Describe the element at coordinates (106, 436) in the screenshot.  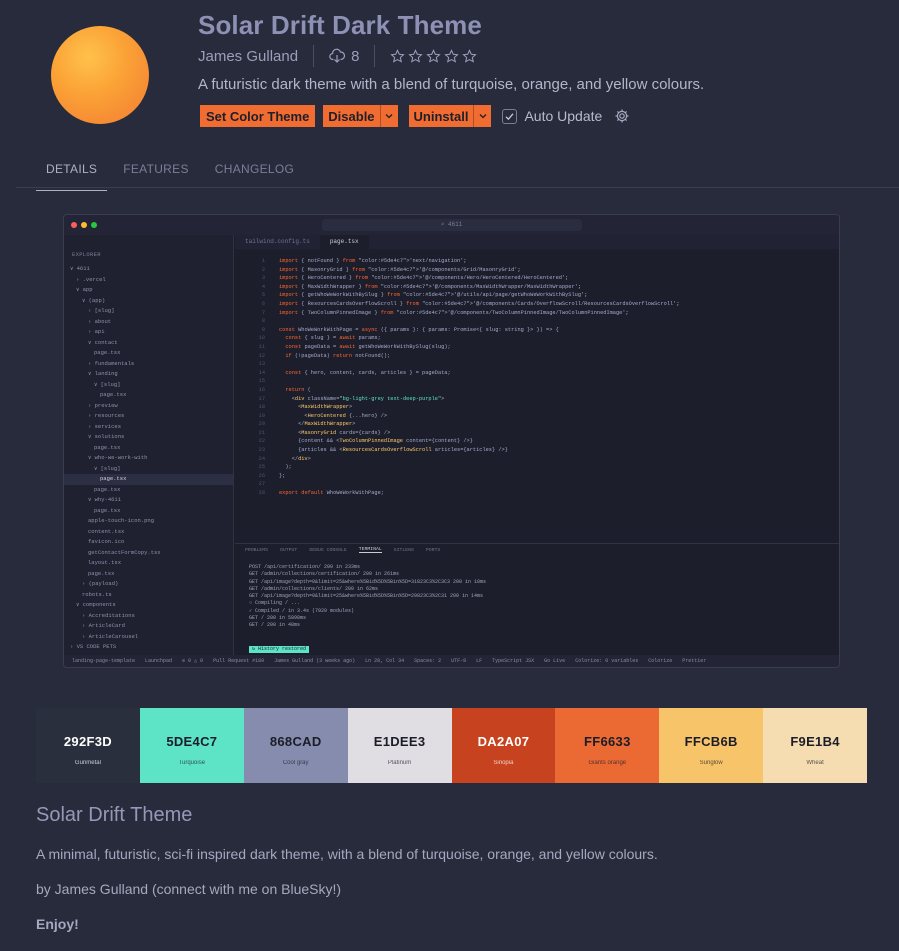
I see `preview-tree-item: ∨ solutions` at that location.